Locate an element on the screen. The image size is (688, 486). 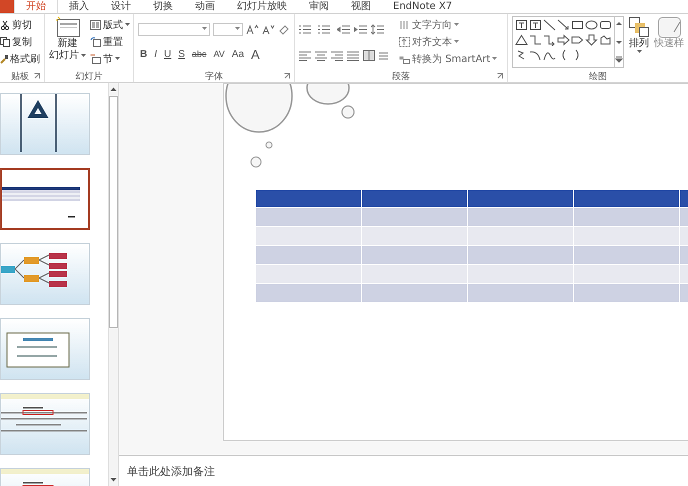
align-left-icon is located at coordinates (305, 55).